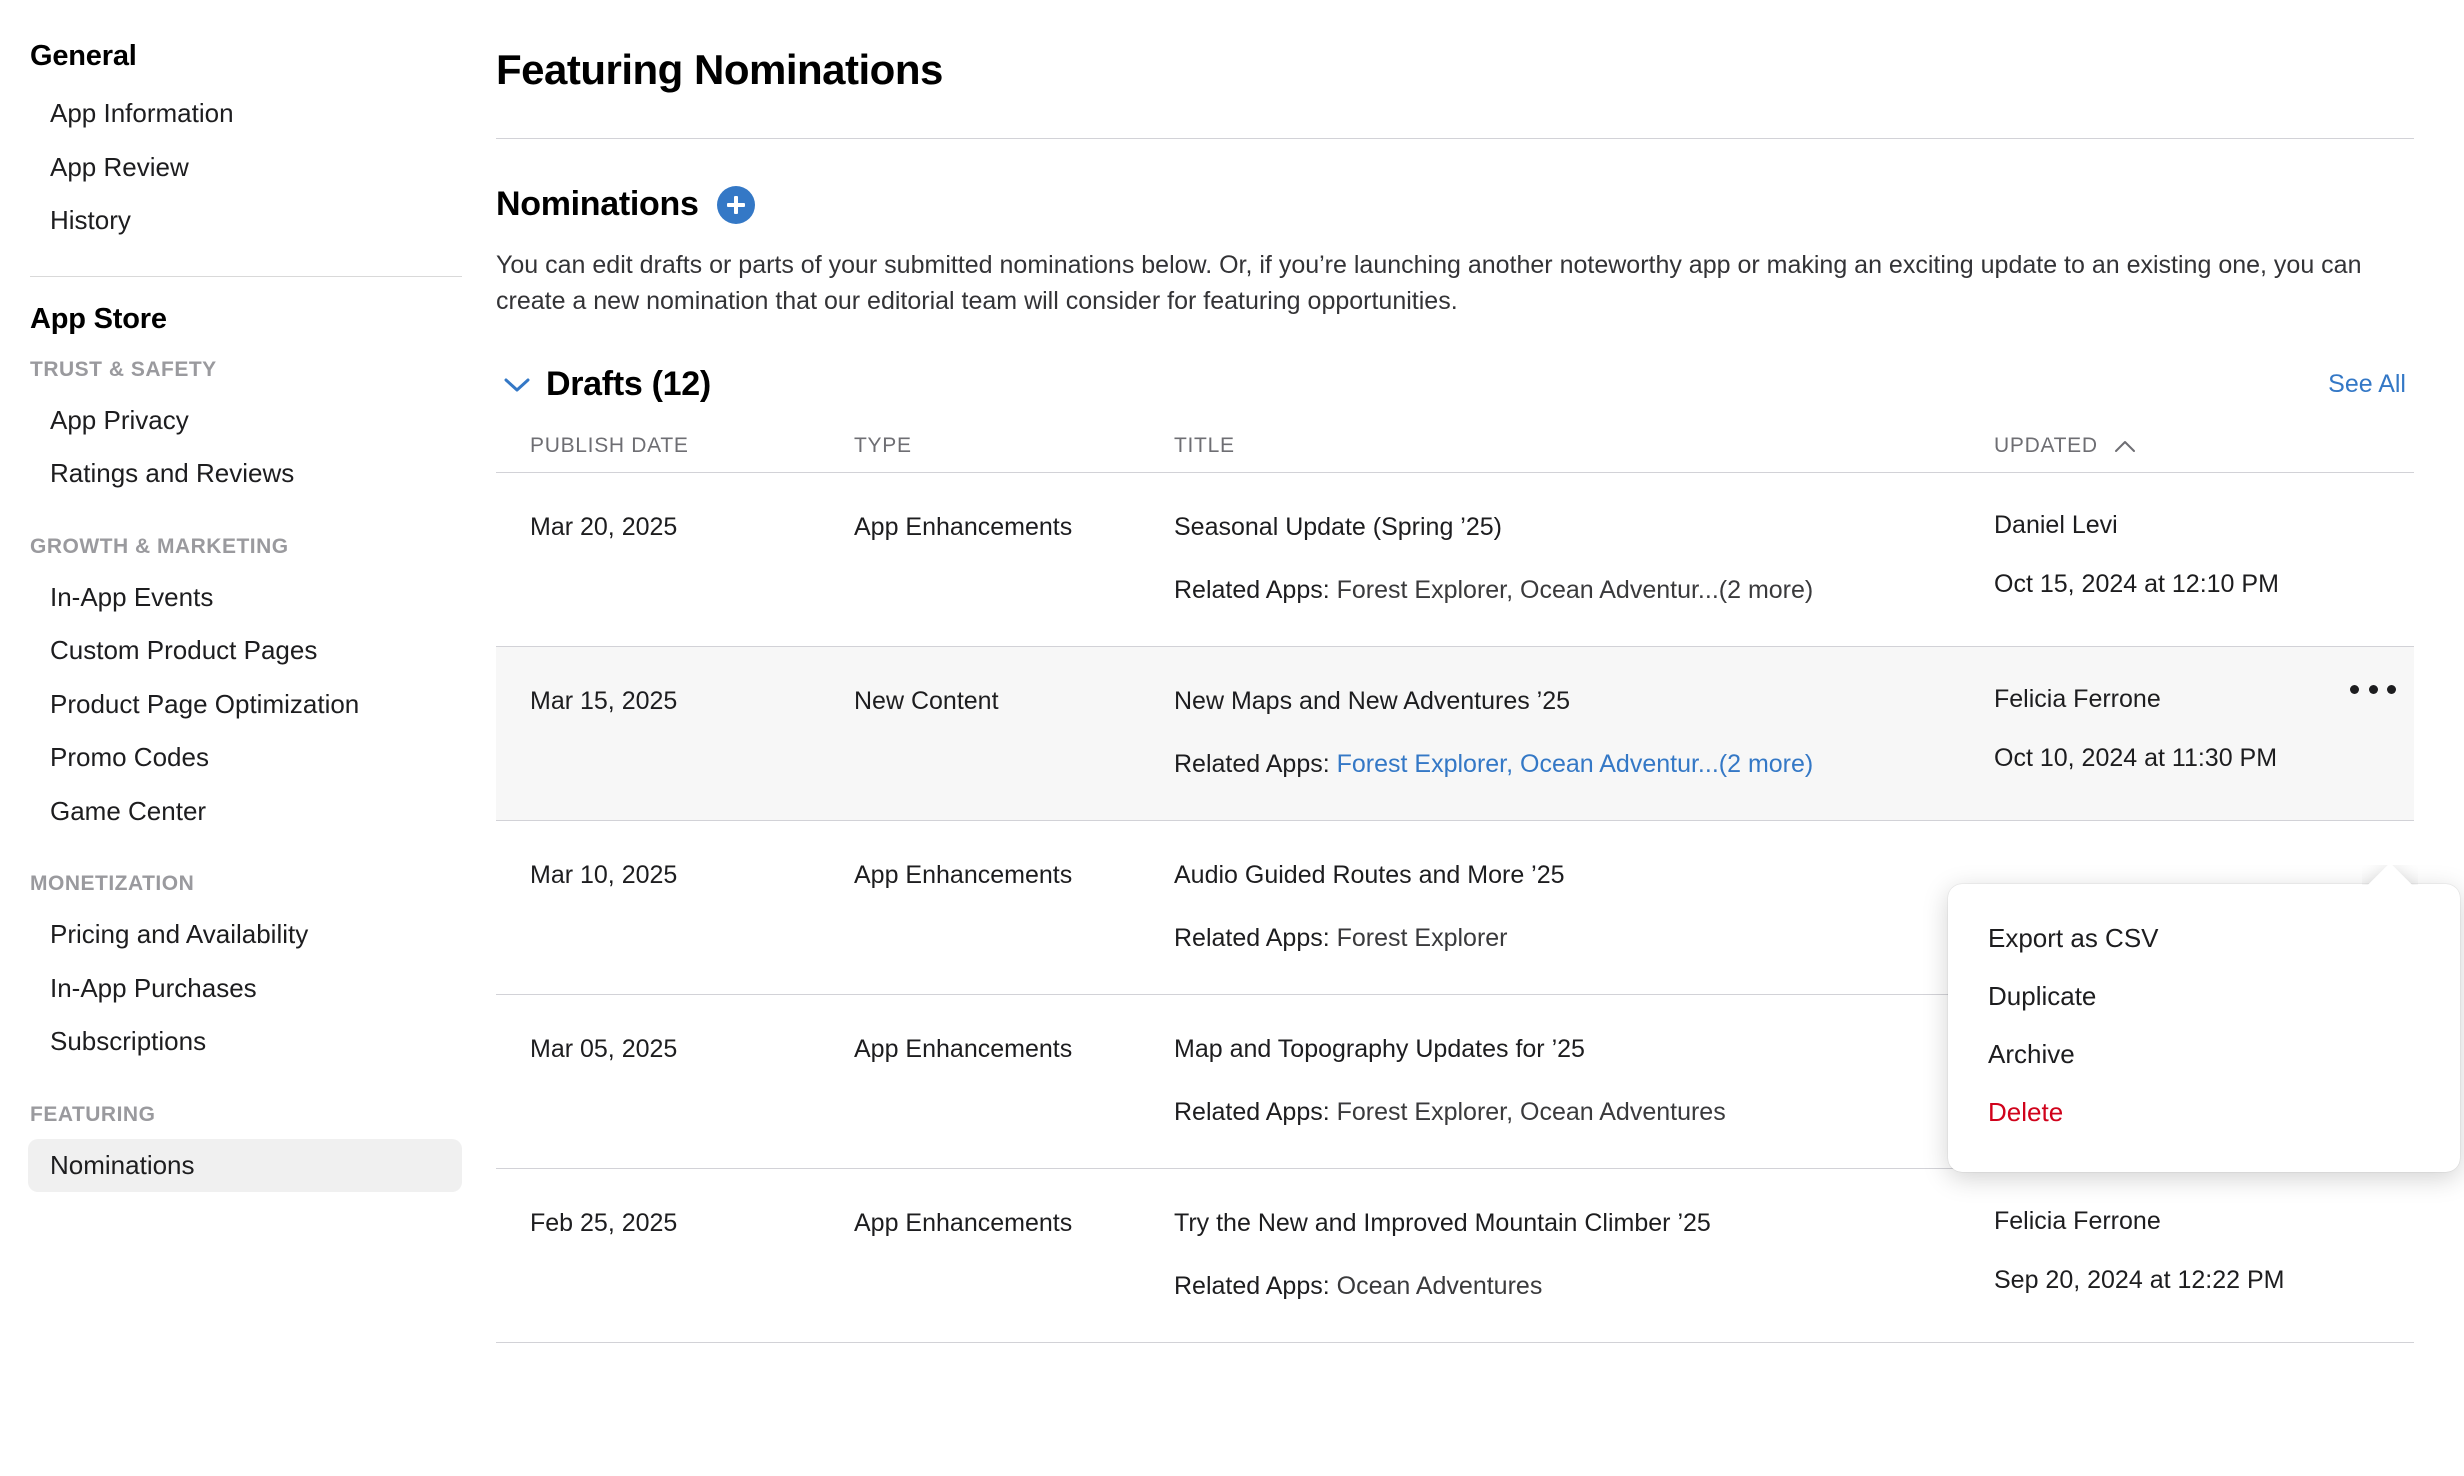 The width and height of the screenshot is (2464, 1476). I want to click on cell-publish-date: Mar 05, 2025, so click(604, 1049).